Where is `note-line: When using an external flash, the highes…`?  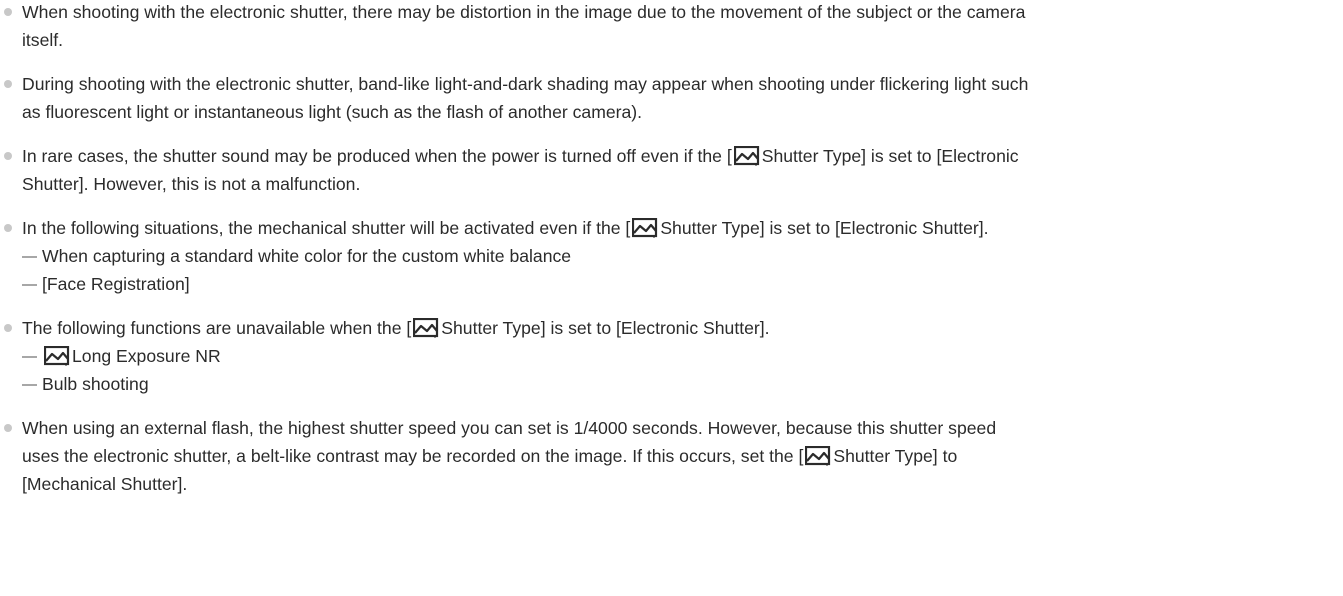 note-line: When using an external flash, the highes… is located at coordinates (682, 428).